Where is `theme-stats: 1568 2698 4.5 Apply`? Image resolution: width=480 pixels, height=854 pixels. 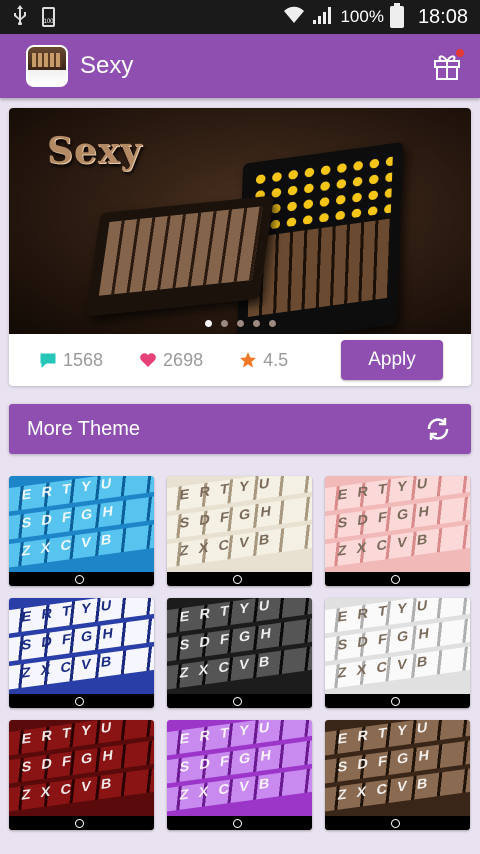 theme-stats: 1568 2698 4.5 Apply is located at coordinates (240, 360).